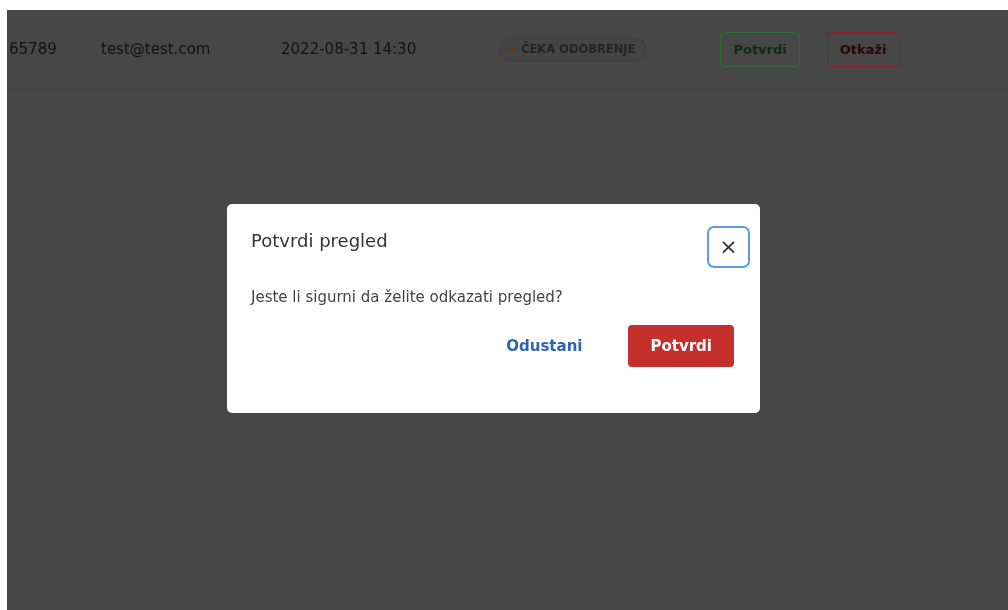  Describe the element at coordinates (728, 247) in the screenshot. I see `close-button: ×` at that location.